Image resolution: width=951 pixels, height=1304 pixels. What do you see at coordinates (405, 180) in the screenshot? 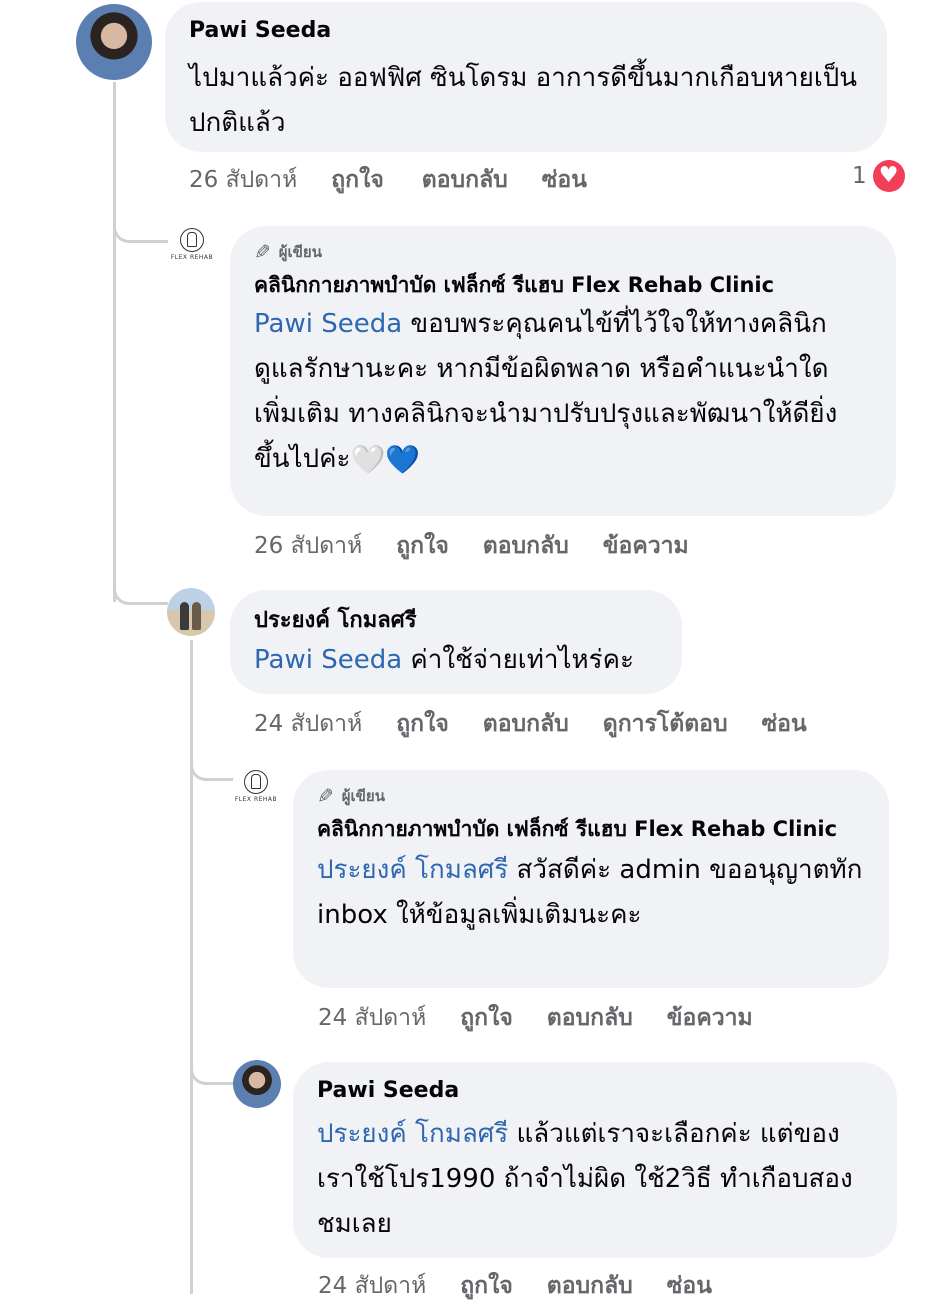
I see `comment-actions: 26 สัปดาห์ ถูกใจ ตอบกลับ ซ่อน` at bounding box center [405, 180].